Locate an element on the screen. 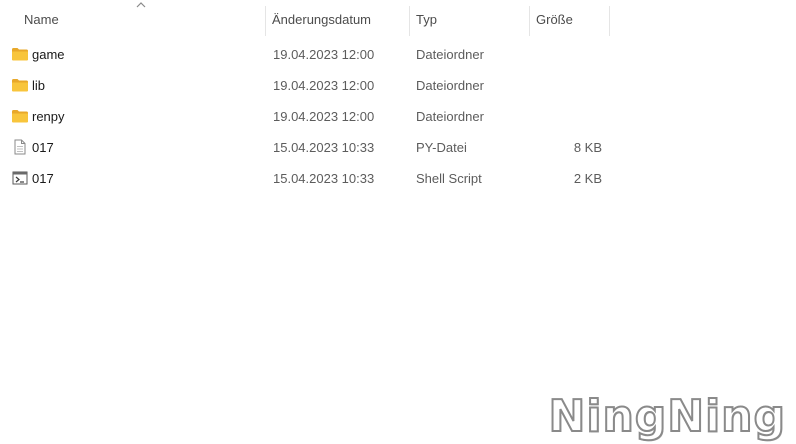 The height and width of the screenshot is (444, 796). column-header-type: Typ is located at coordinates (469, 20).